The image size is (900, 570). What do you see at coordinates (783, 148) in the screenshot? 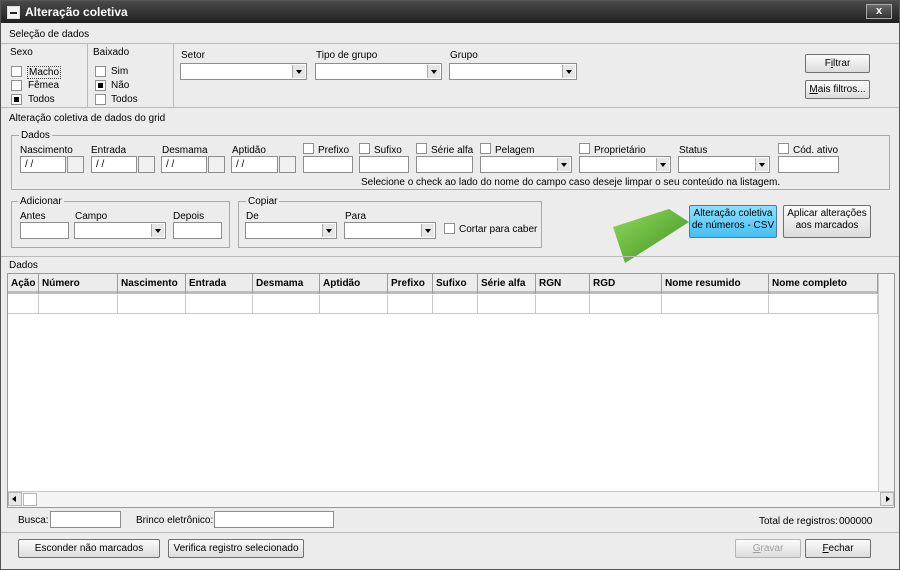
I see `cod-ativo-clear-checkbox` at bounding box center [783, 148].